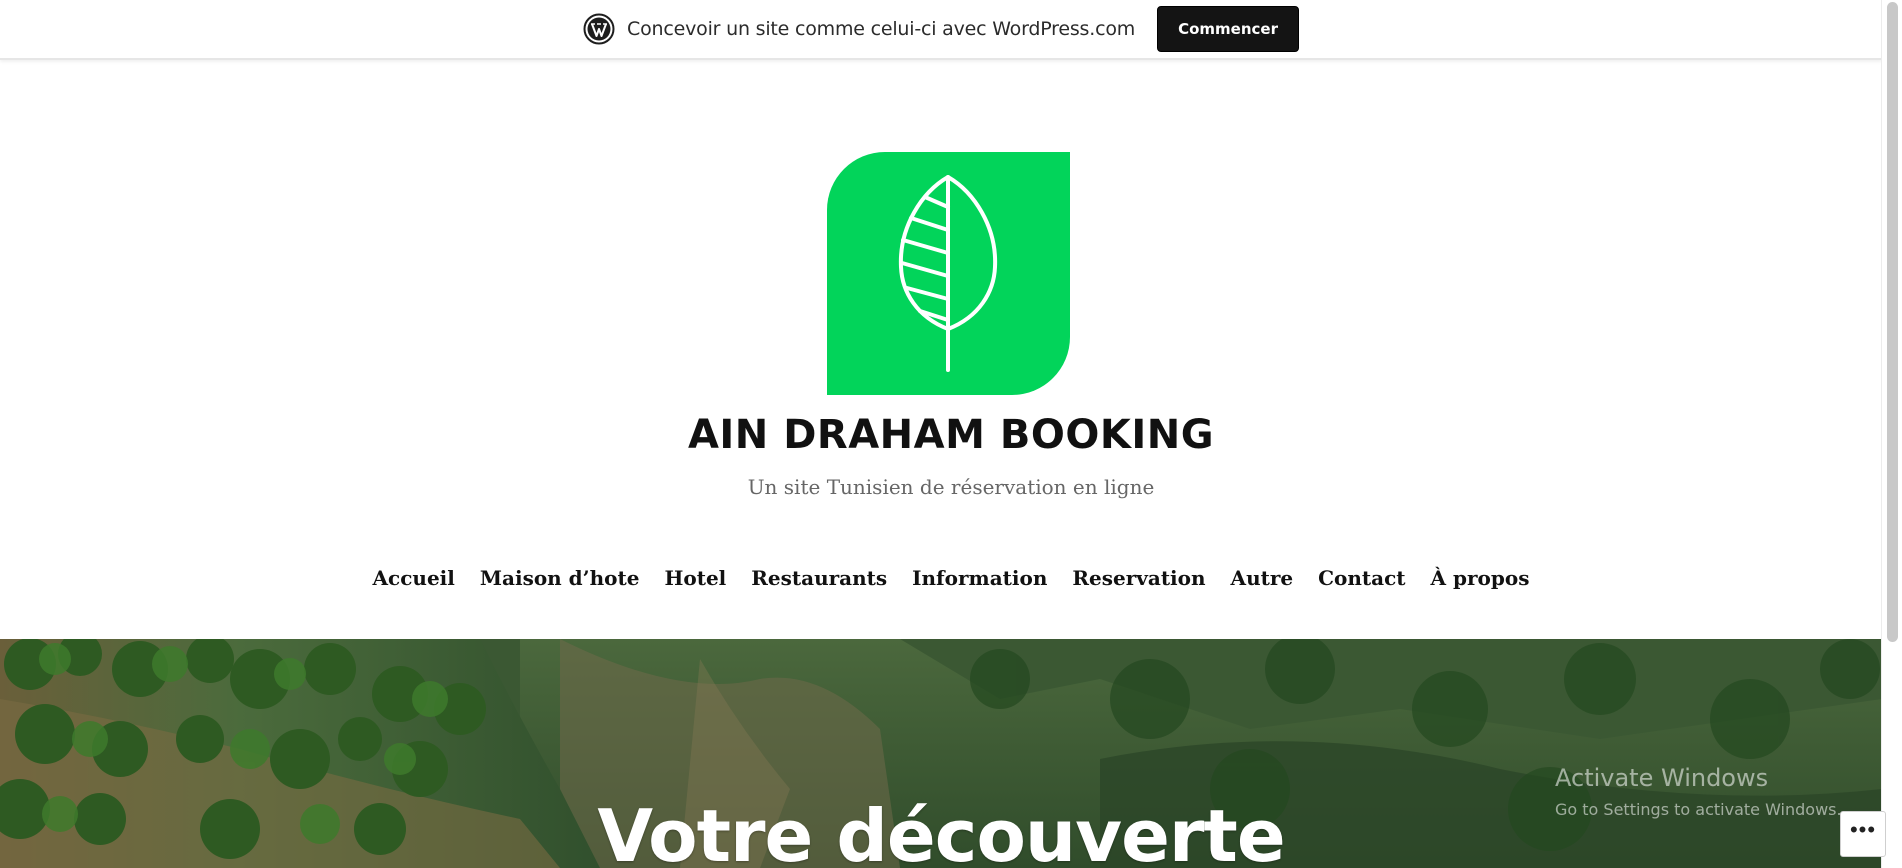  What do you see at coordinates (1138, 578) in the screenshot?
I see `nav-item-reservation: Reservation` at bounding box center [1138, 578].